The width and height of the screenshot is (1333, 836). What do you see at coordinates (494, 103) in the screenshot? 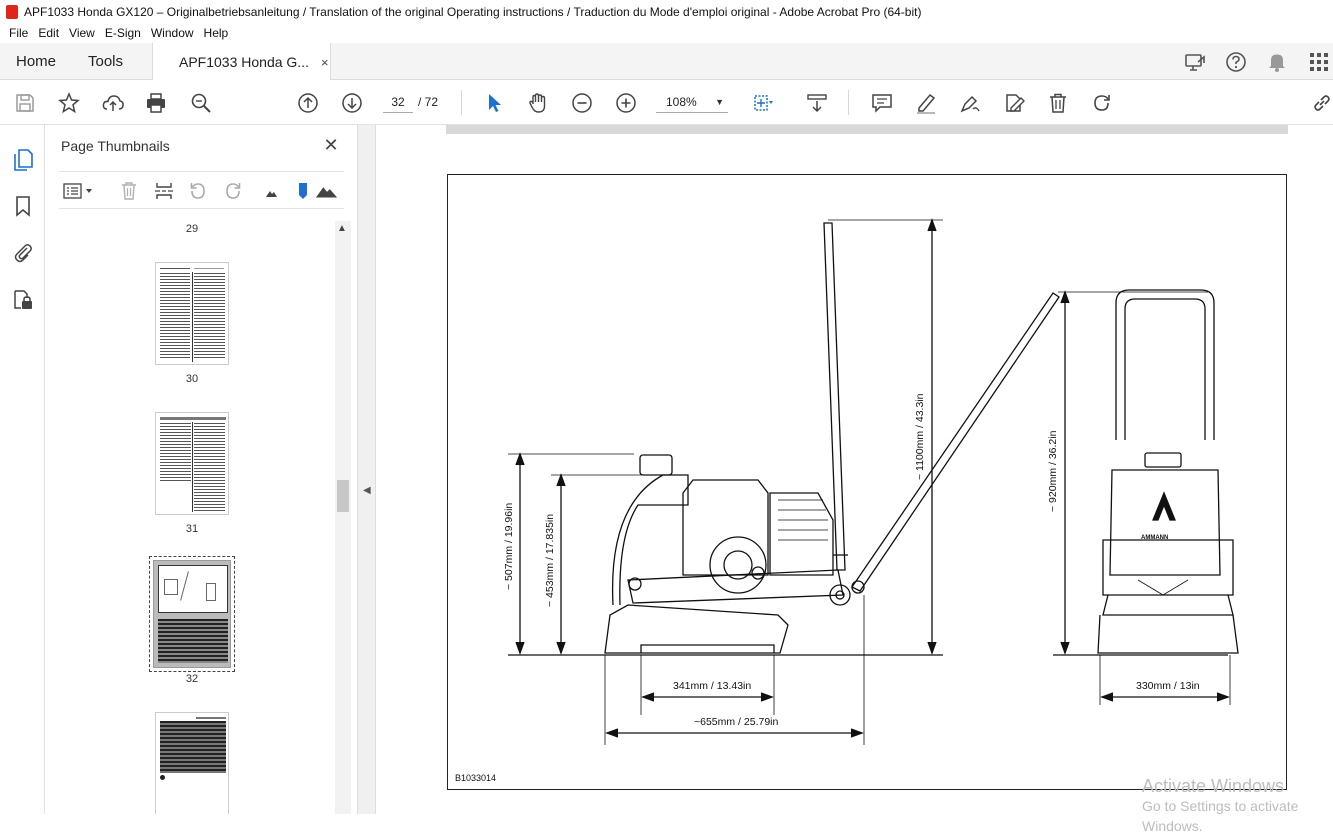
I see `select-cursor-icon` at bounding box center [494, 103].